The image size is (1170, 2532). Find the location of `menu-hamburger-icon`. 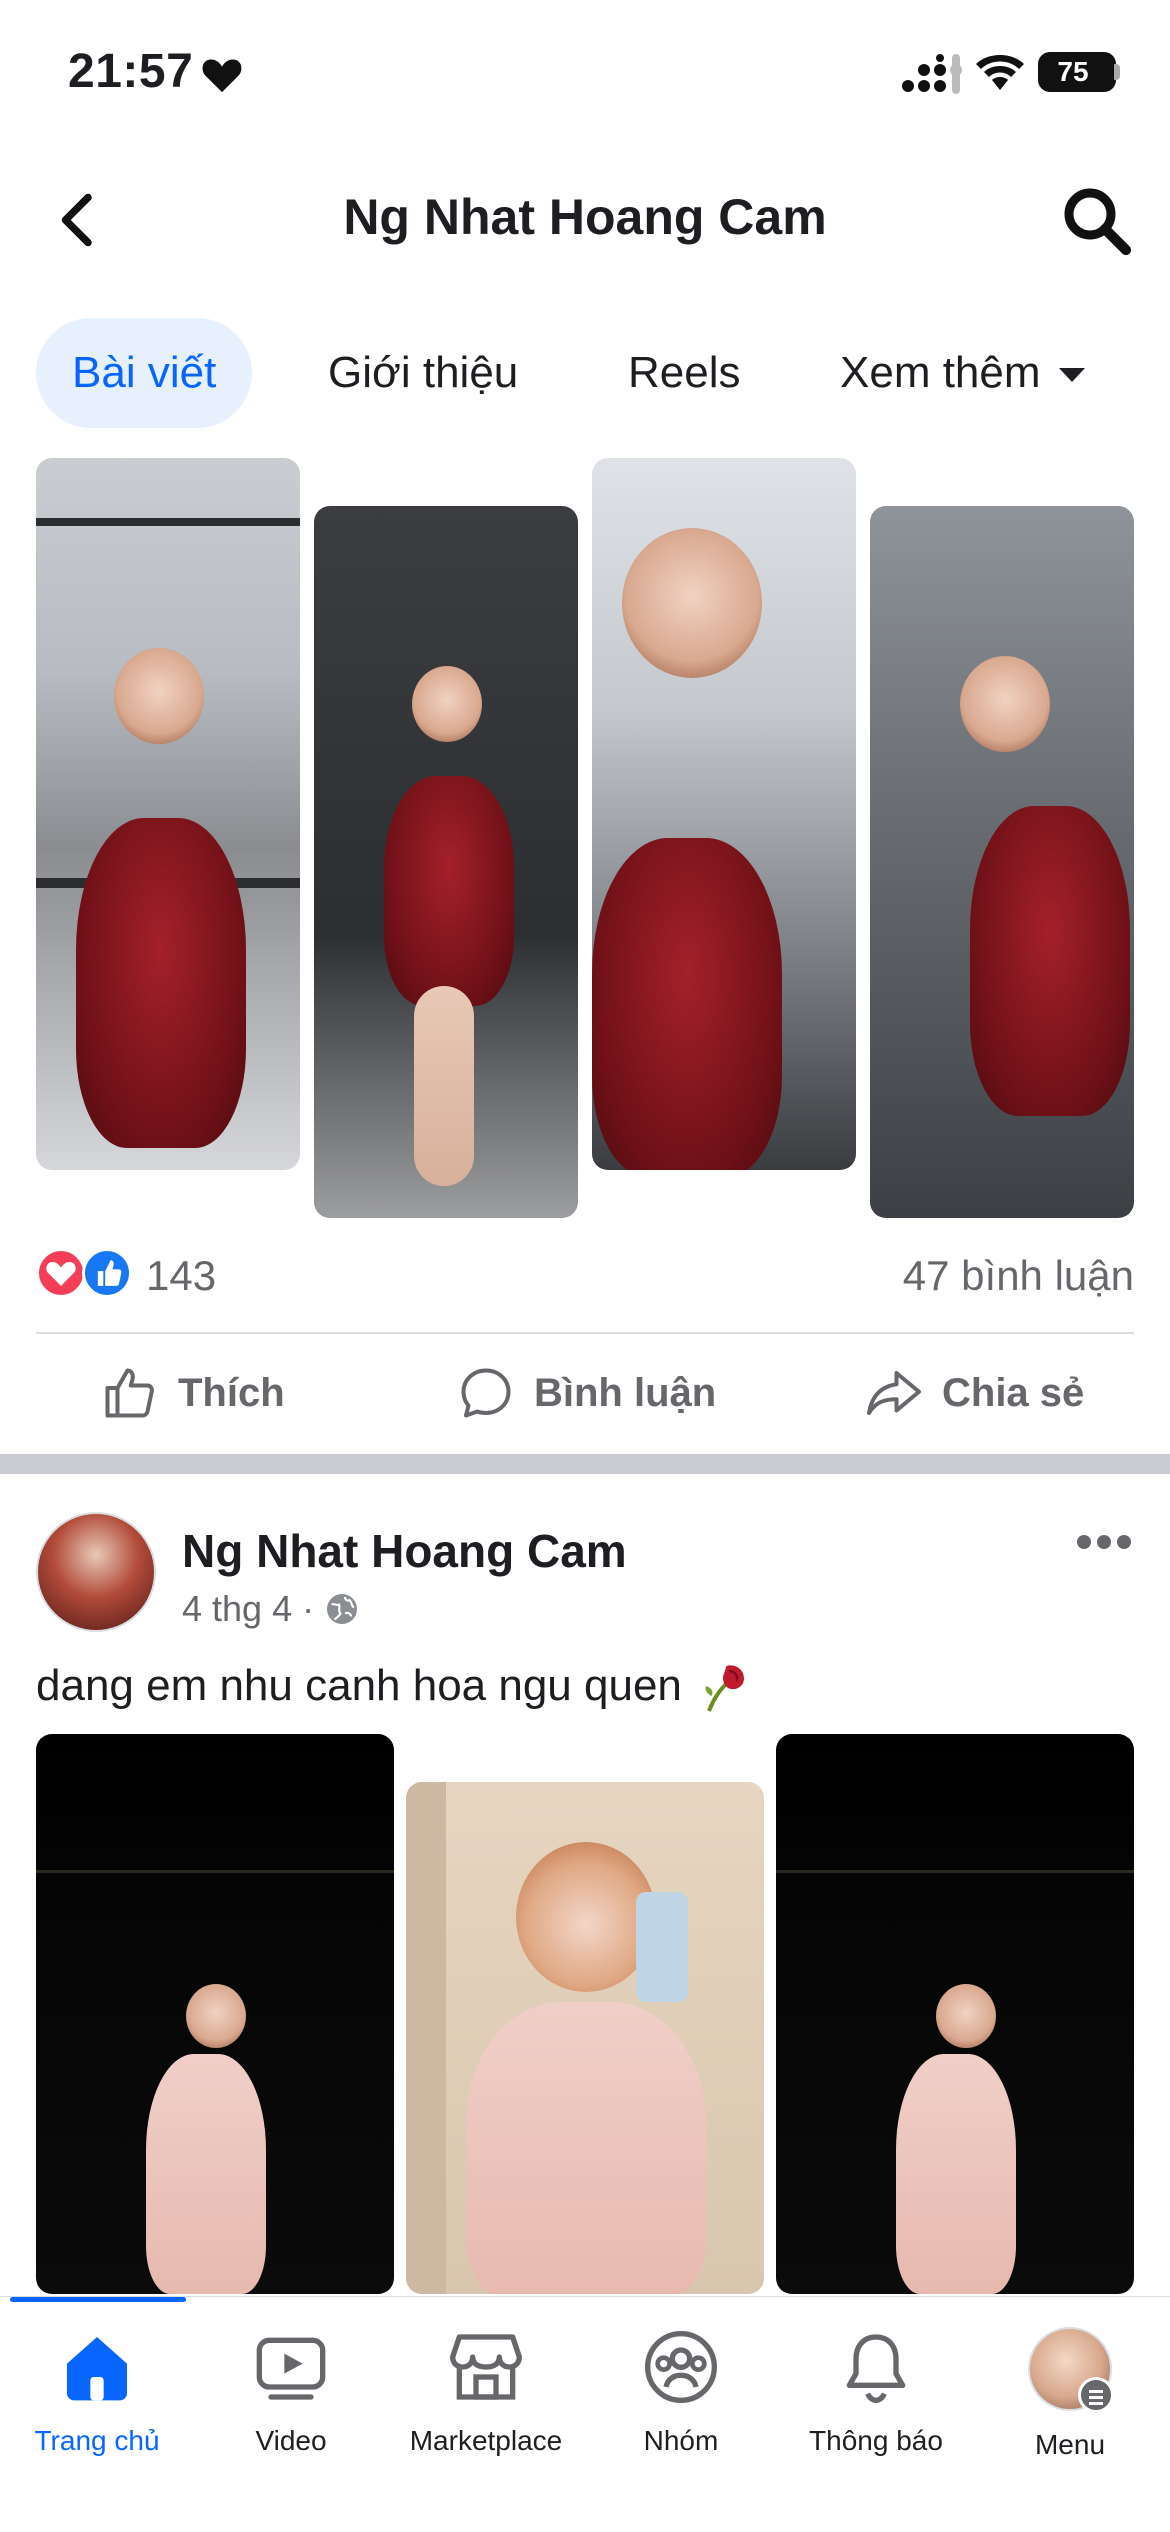

menu-hamburger-icon is located at coordinates (1096, 2395).